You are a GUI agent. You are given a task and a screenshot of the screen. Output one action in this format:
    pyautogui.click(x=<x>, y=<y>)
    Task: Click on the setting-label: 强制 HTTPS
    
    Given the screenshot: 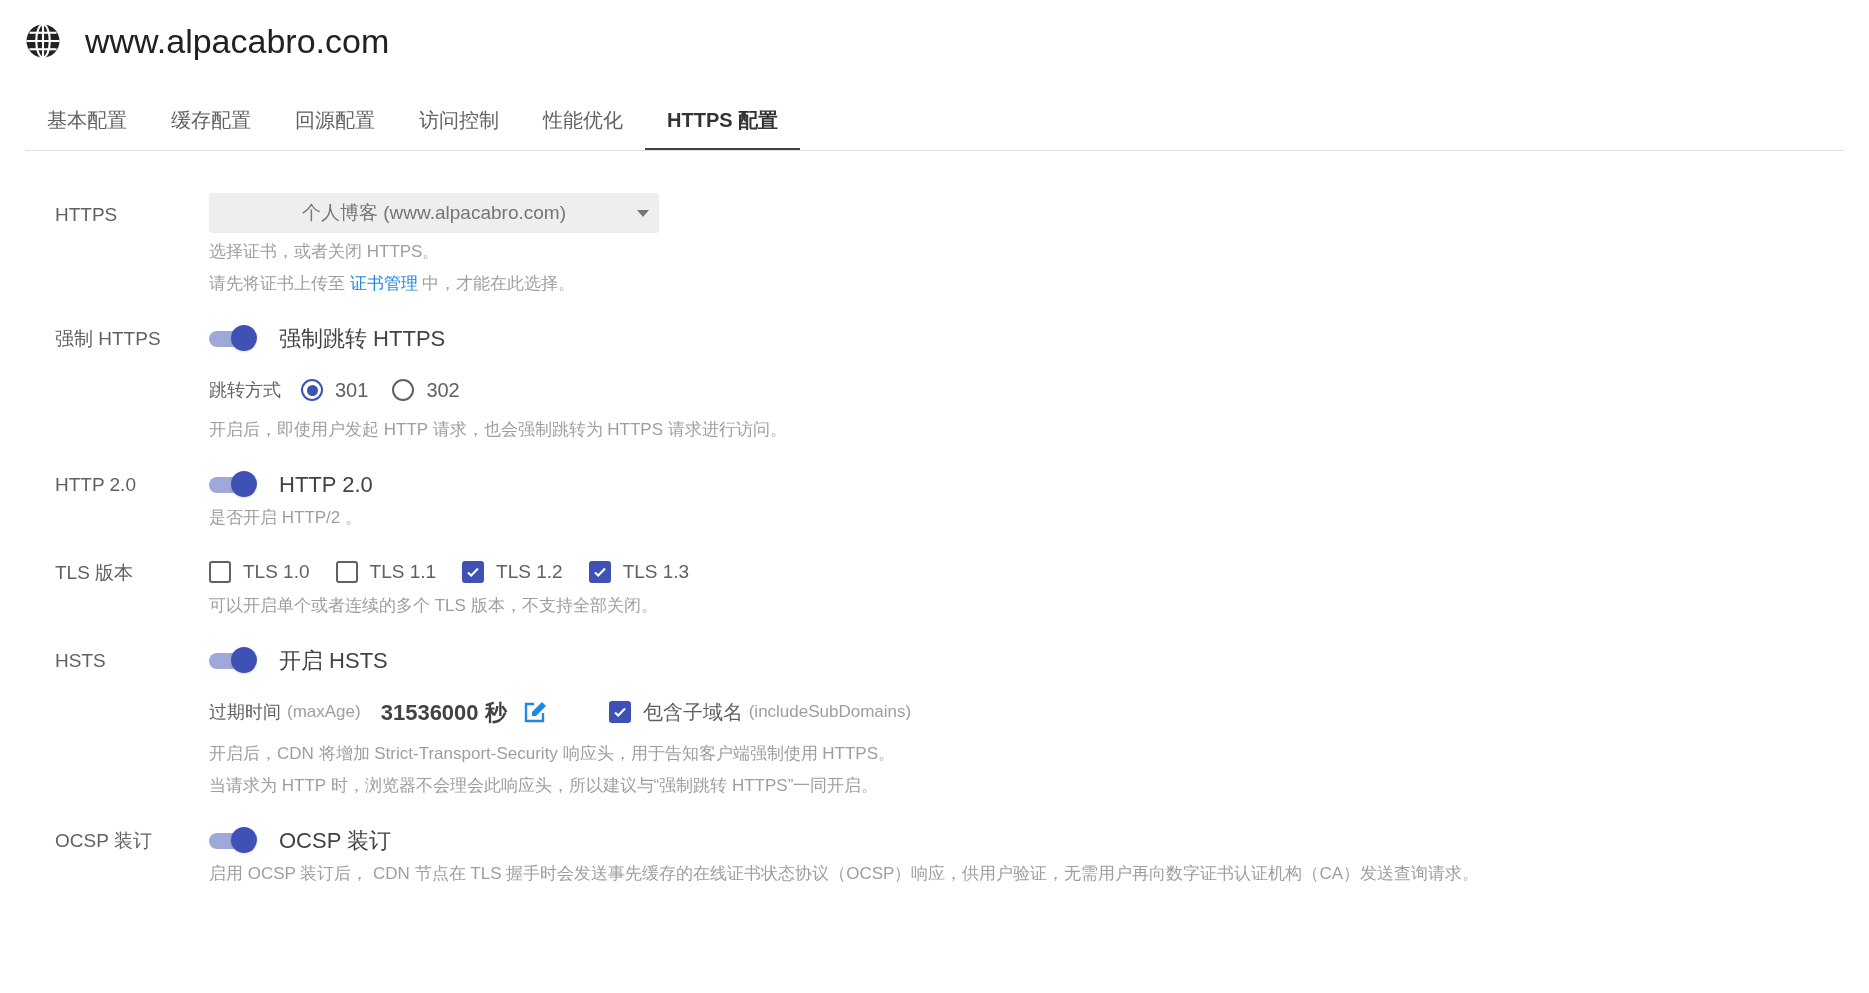 What is the action you would take?
    pyautogui.click(x=108, y=338)
    